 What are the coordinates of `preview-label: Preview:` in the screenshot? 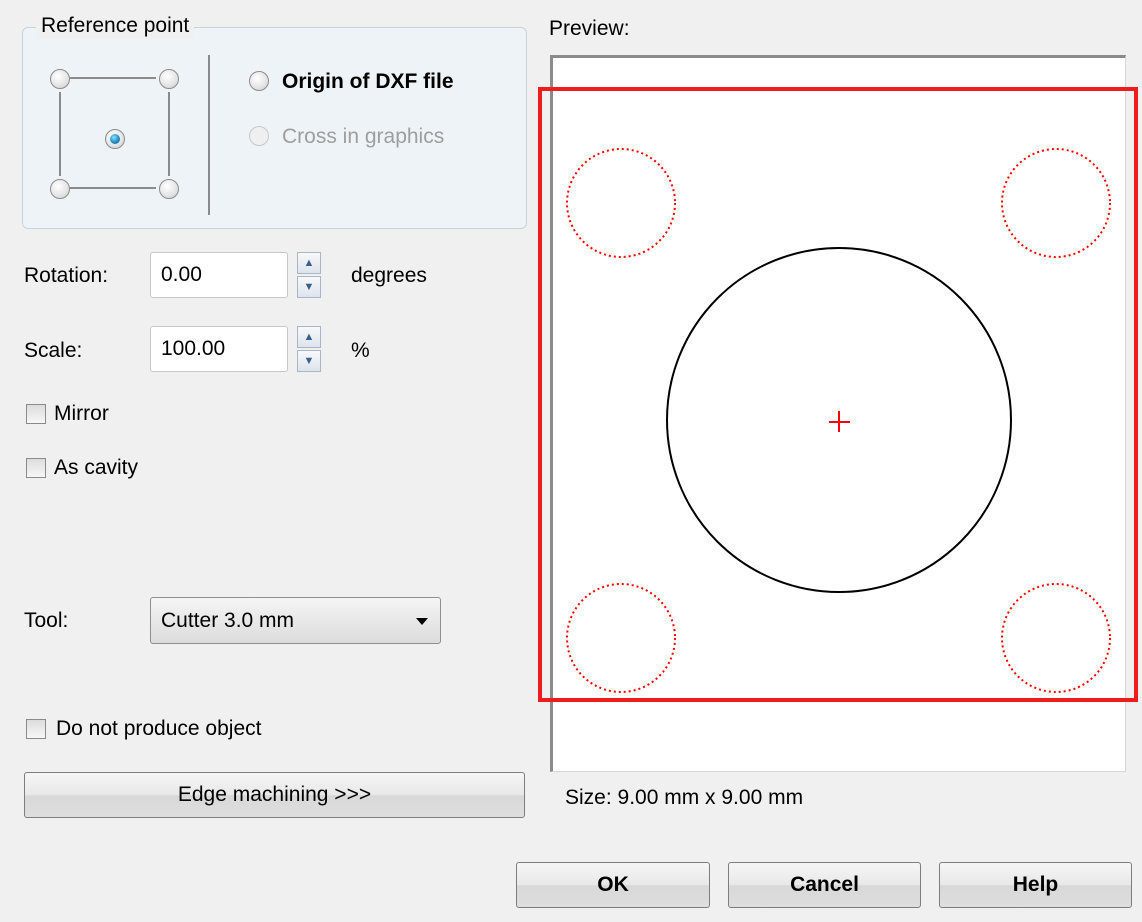 It's located at (589, 28).